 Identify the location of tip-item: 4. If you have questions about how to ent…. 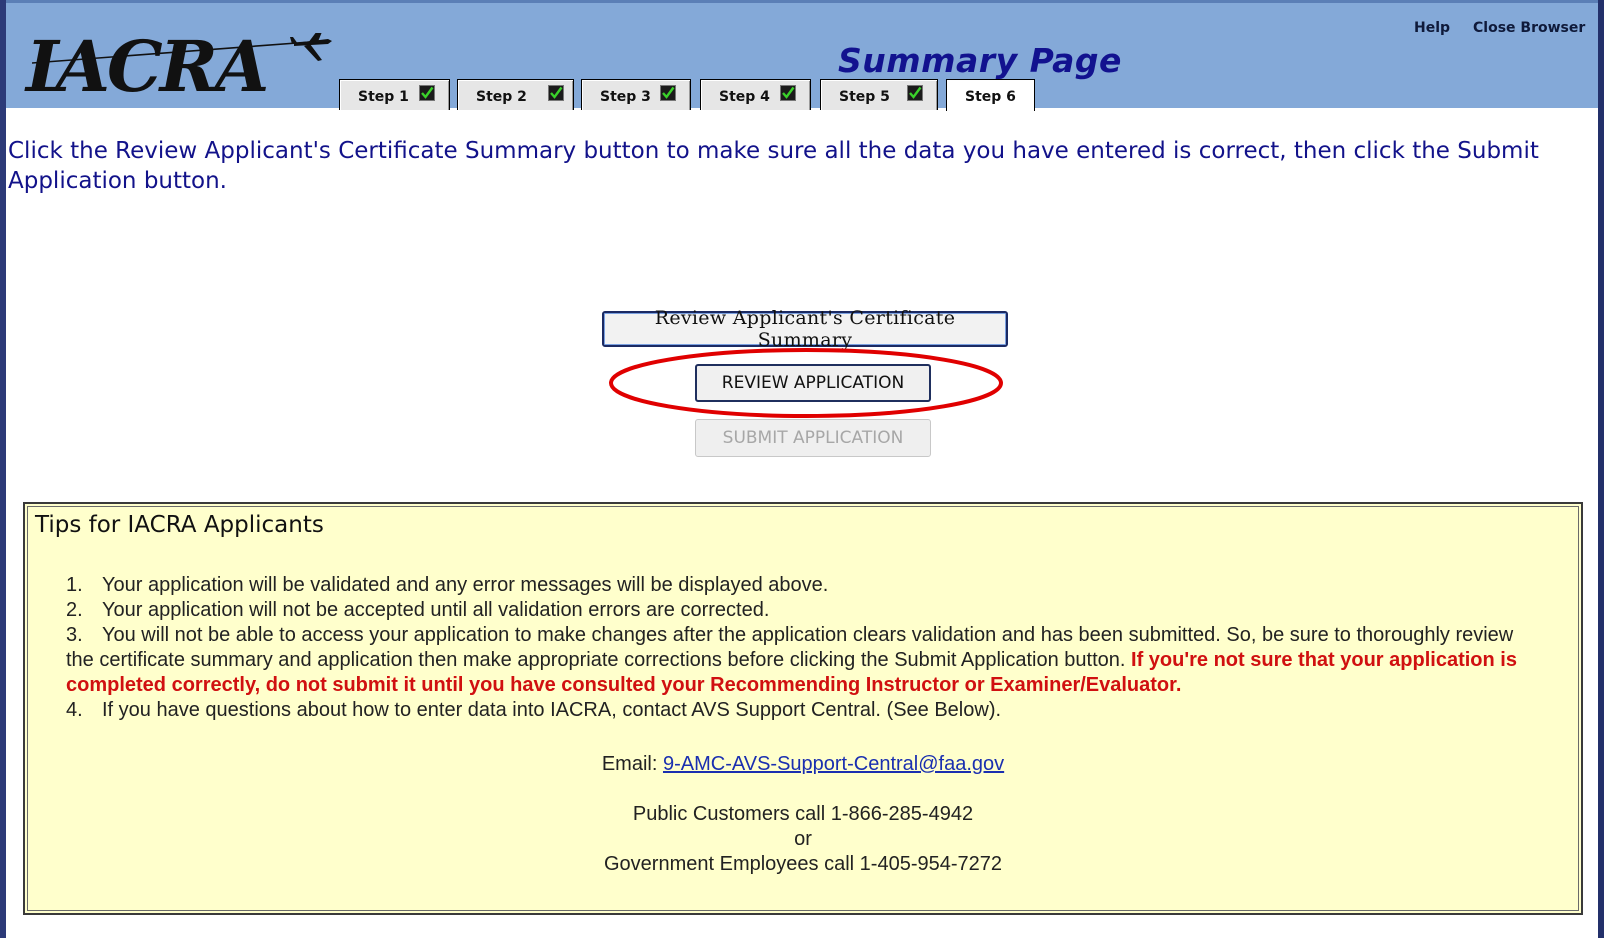
(801, 710).